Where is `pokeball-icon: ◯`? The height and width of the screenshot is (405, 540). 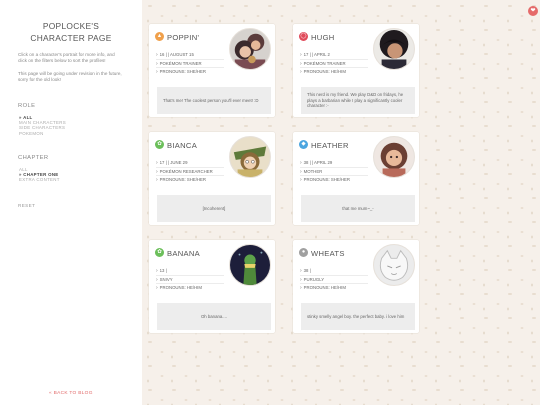 pokeball-icon: ◯ is located at coordinates (303, 36).